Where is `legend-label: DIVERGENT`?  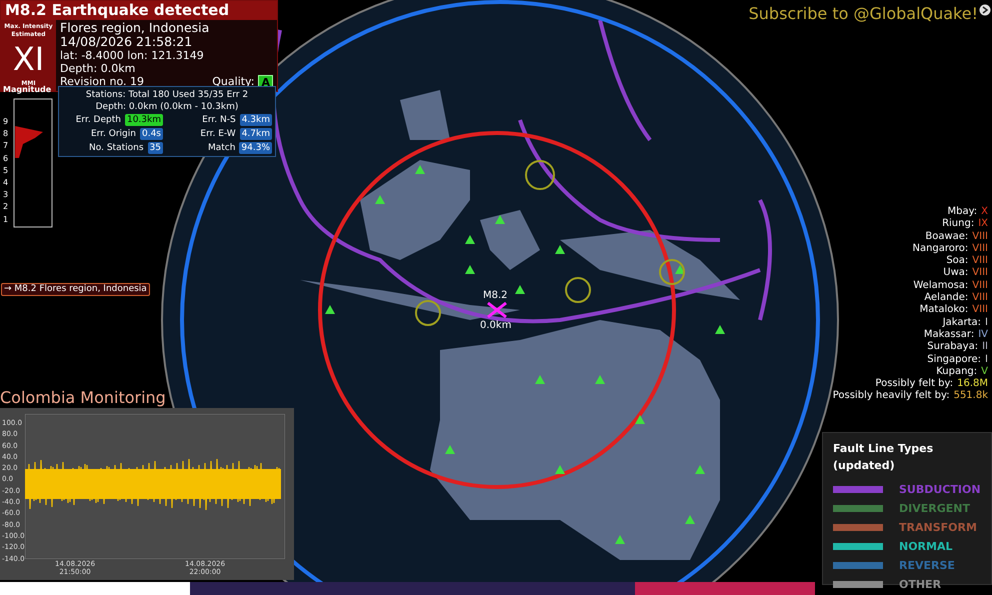
legend-label: DIVERGENT is located at coordinates (934, 509).